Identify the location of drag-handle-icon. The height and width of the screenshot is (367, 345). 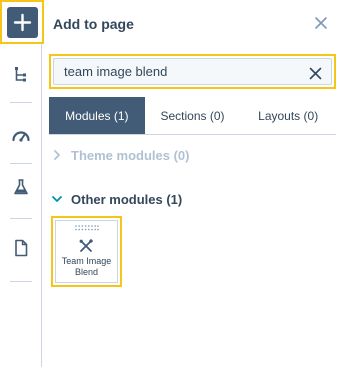
(87, 228).